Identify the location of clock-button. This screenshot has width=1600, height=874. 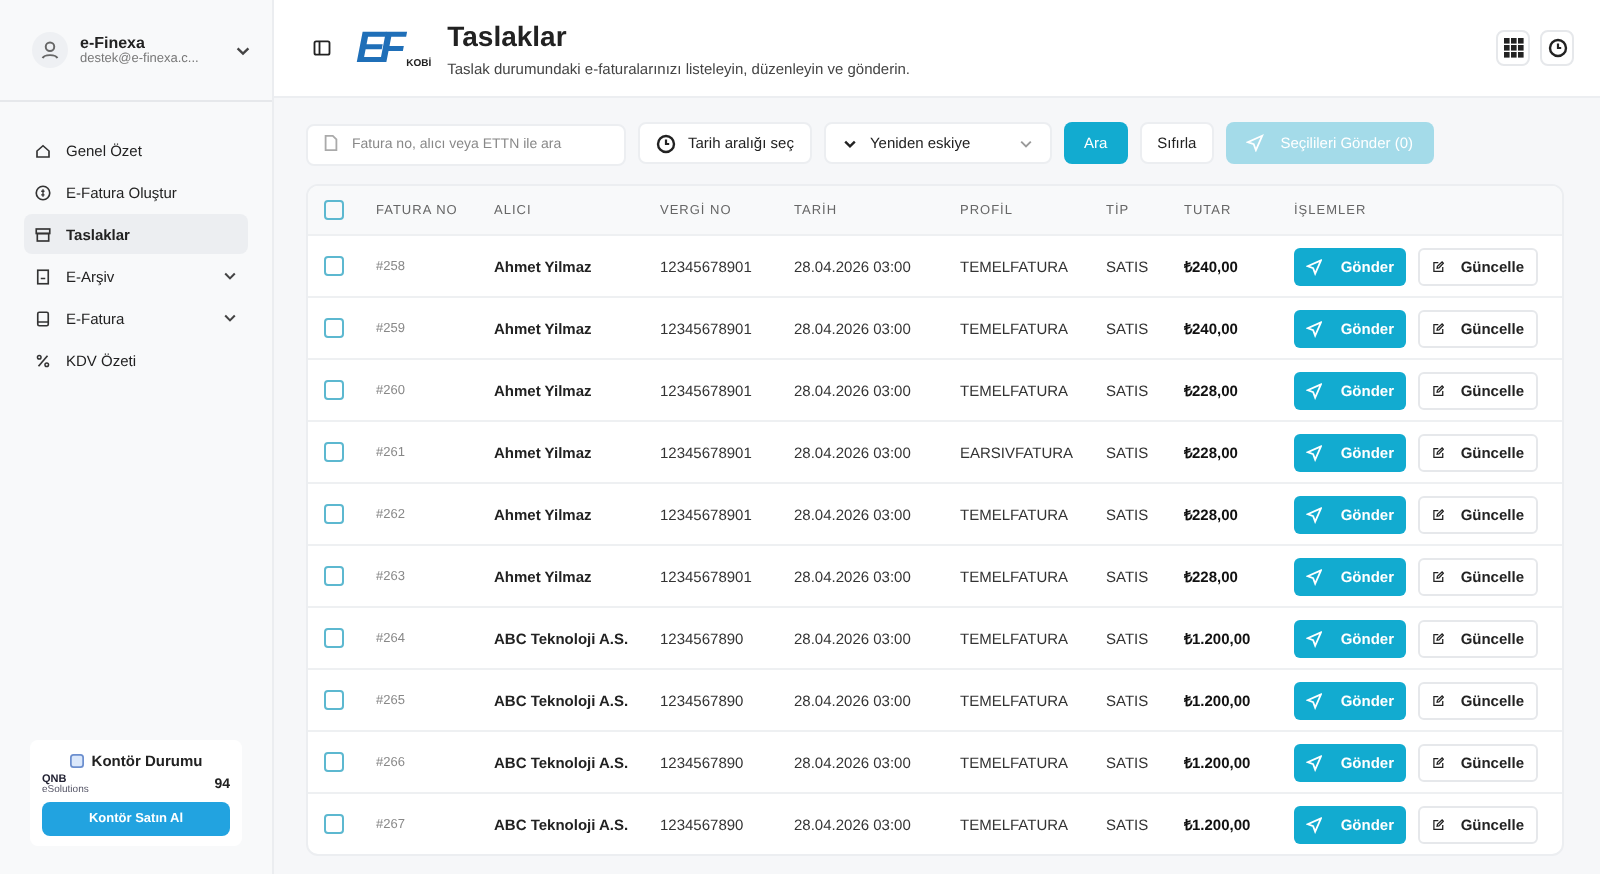
(1557, 48).